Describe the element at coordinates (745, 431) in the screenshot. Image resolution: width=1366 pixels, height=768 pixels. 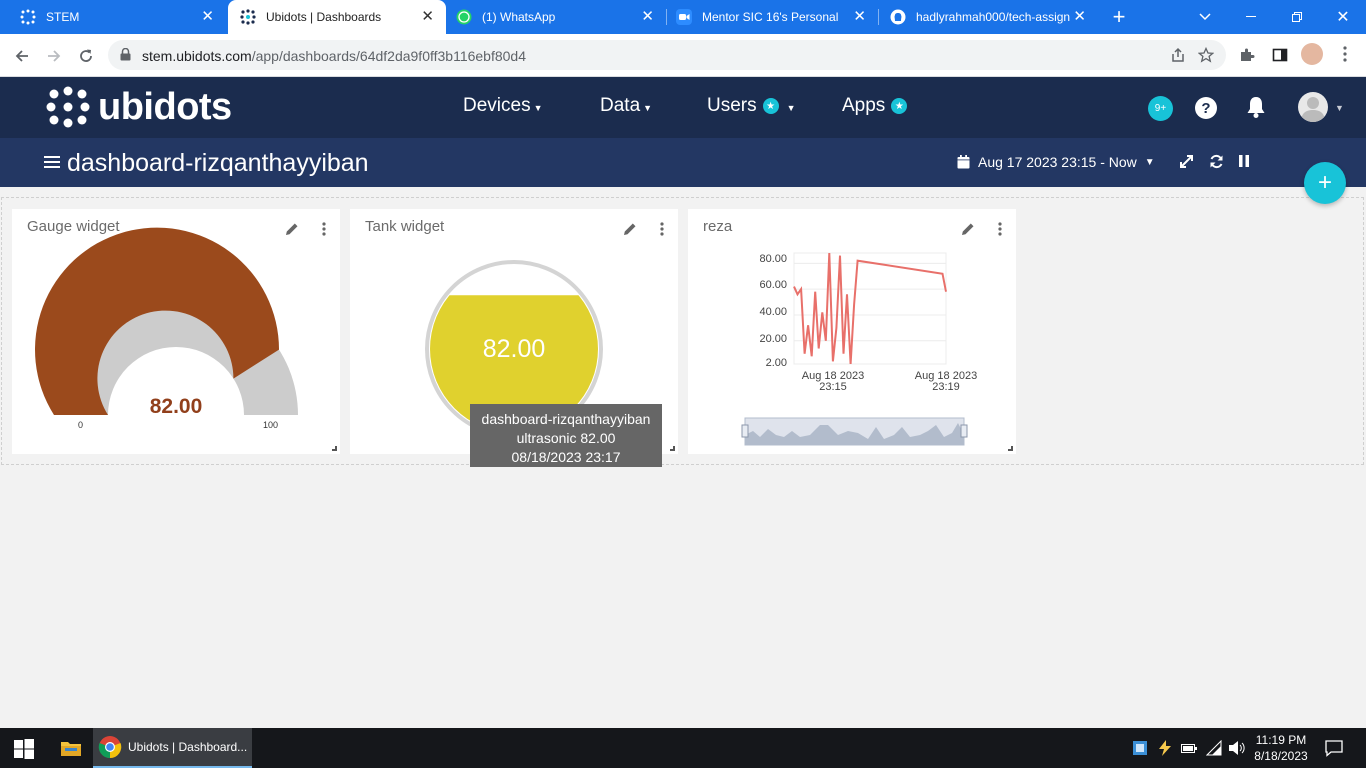
I see `range-handle-left` at that location.